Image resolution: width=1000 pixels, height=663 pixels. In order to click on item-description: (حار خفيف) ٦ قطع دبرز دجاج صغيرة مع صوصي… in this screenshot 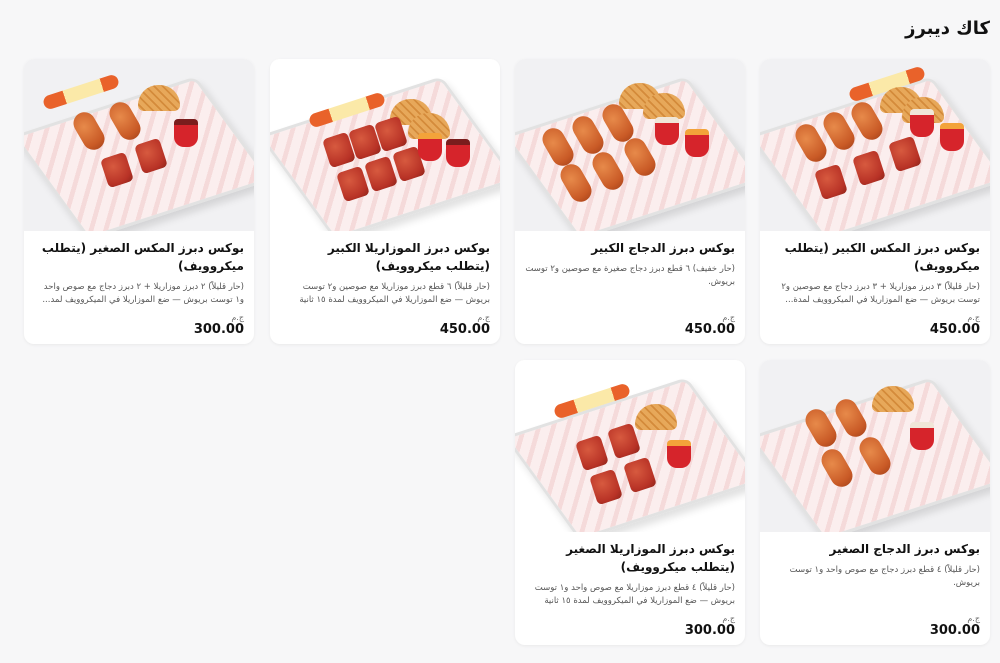, I will do `click(630, 275)`.